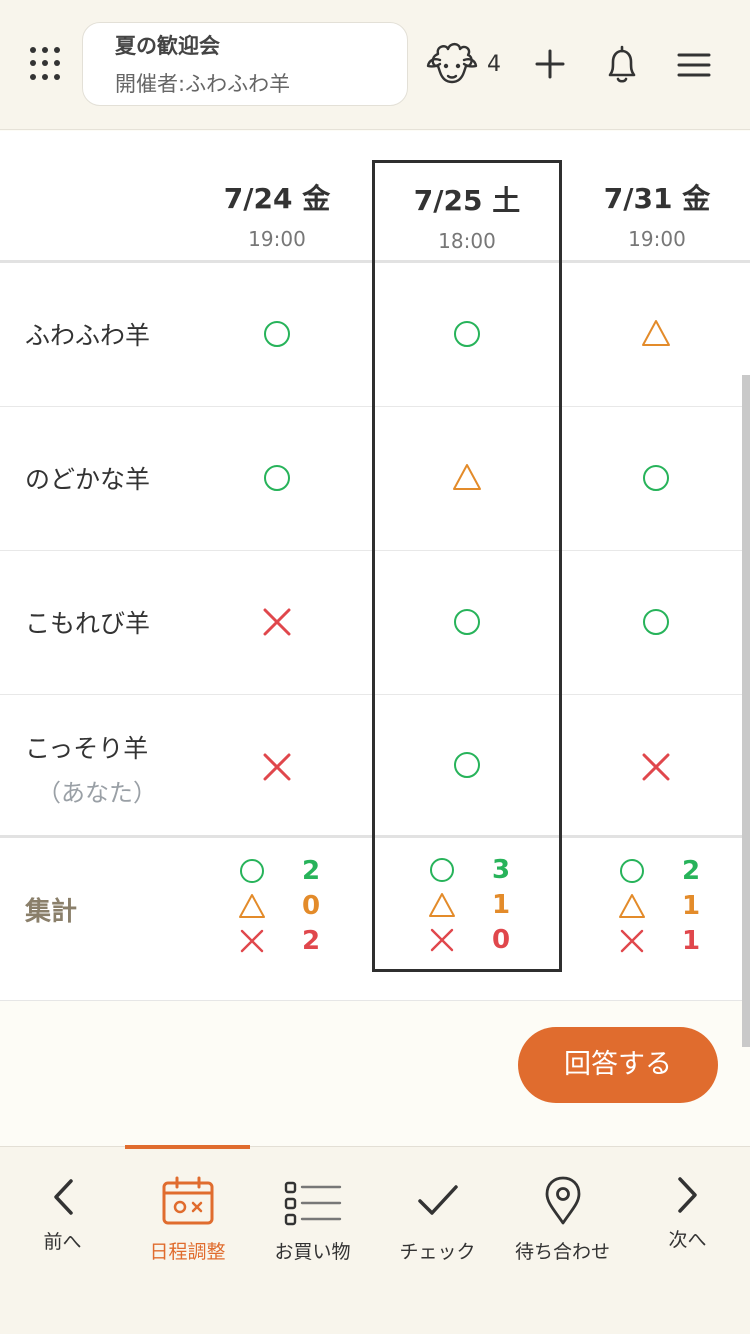  What do you see at coordinates (312, 1252) in the screenshot?
I see `nav-label: お買い物` at bounding box center [312, 1252].